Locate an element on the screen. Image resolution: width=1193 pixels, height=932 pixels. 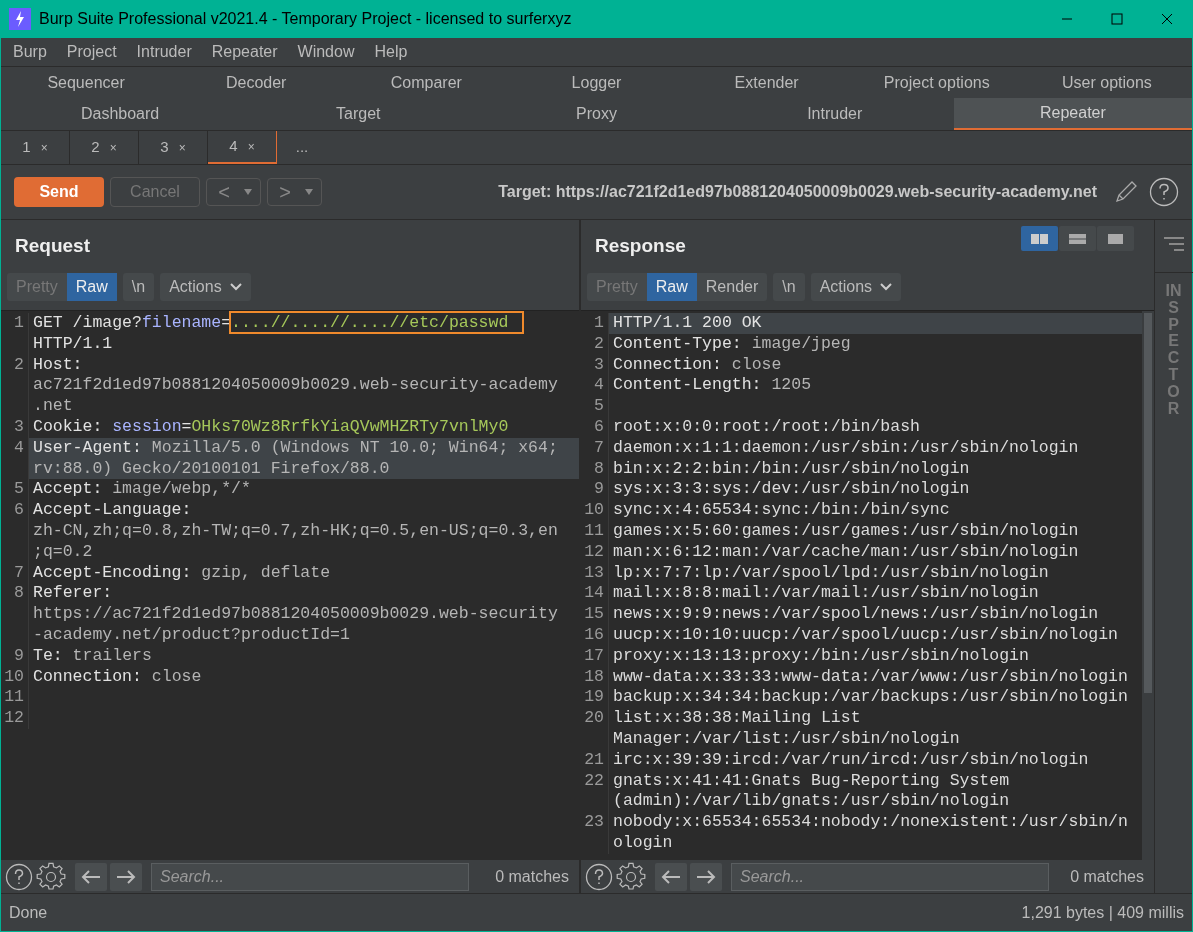
code-line: www-data:x:33:33:www-data:/var/www:/usr/sbin/nologin is located at coordinates (870, 677).